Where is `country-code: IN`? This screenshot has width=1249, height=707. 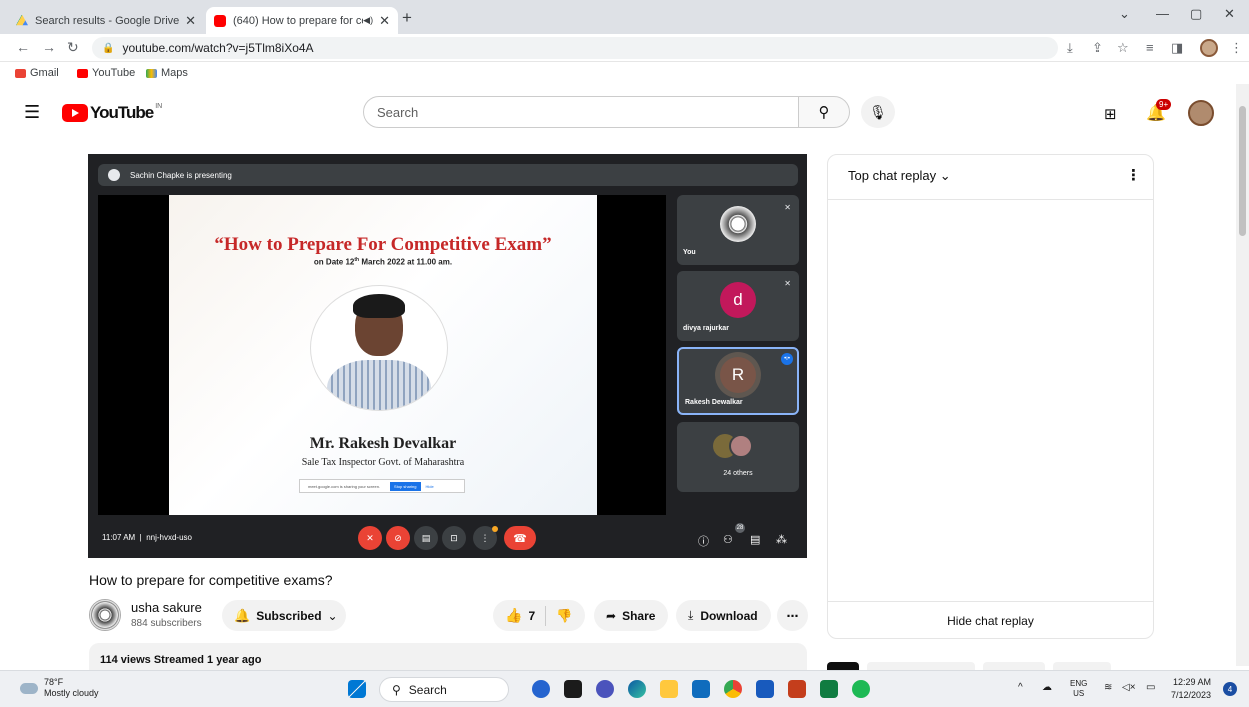
country-code: IN is located at coordinates (159, 106).